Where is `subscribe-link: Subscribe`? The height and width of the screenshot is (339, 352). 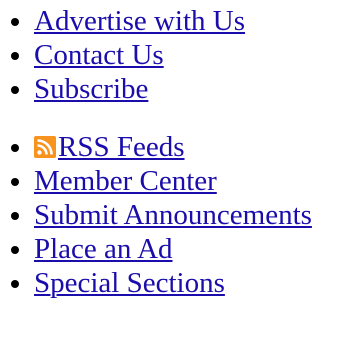 subscribe-link: Subscribe is located at coordinates (91, 89).